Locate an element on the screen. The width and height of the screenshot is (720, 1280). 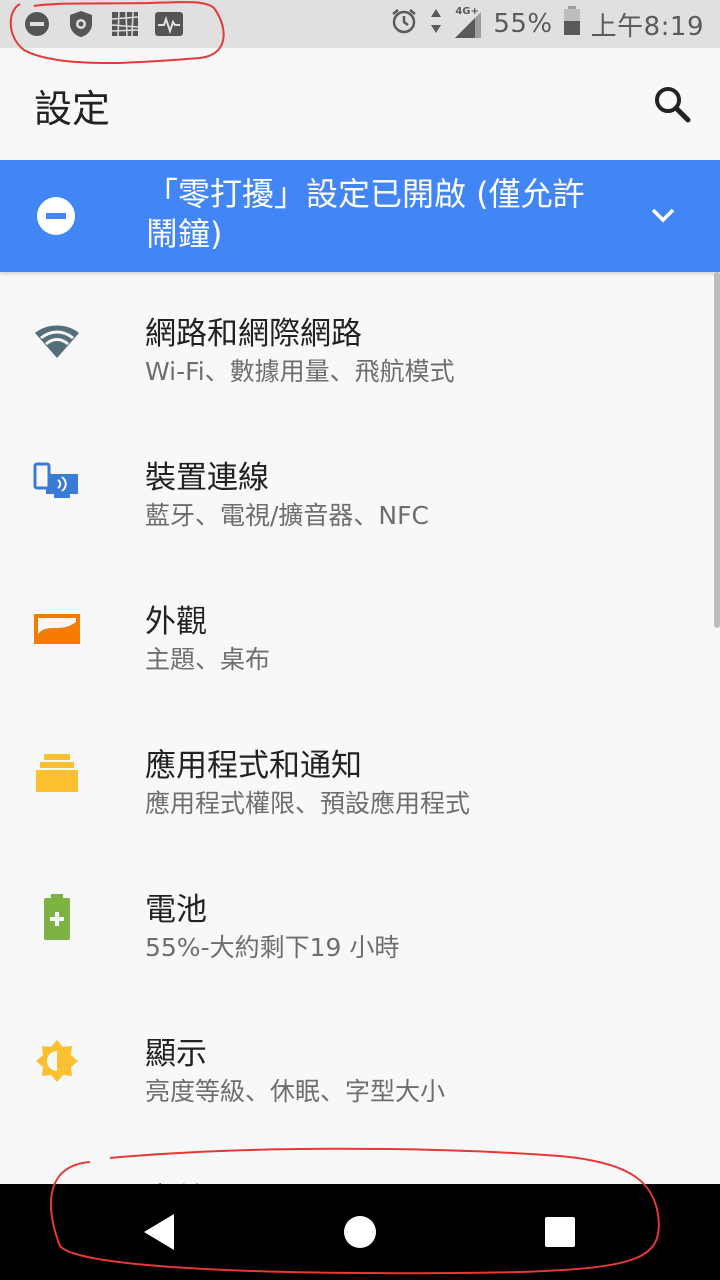
chevron-down-icon is located at coordinates (663, 215).